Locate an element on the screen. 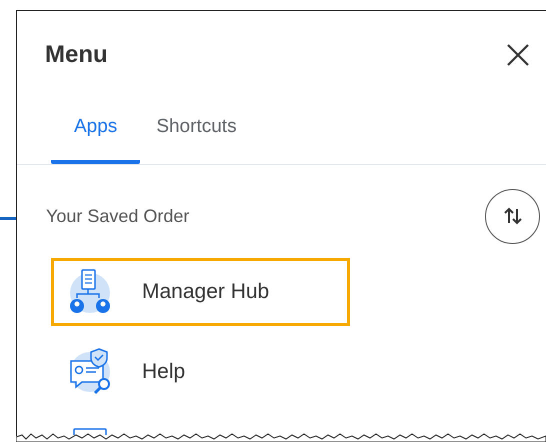 The height and width of the screenshot is (442, 546). section-heading: Your Saved Order is located at coordinates (118, 216).